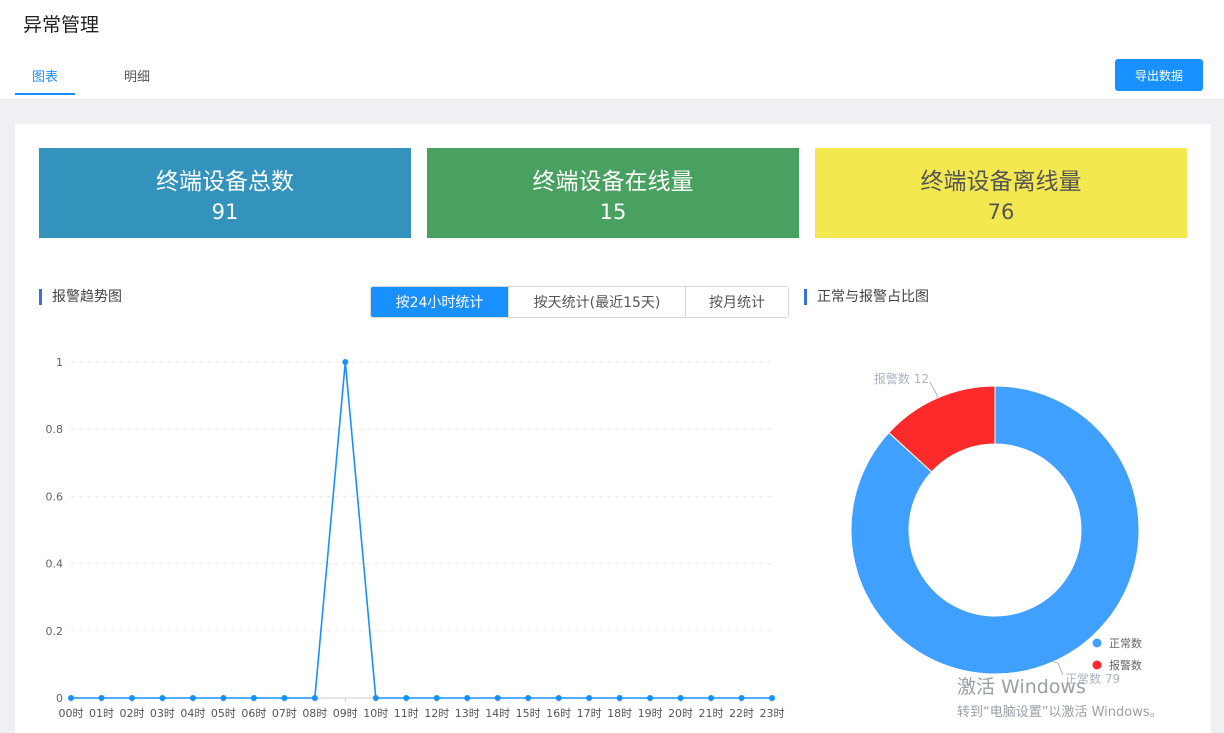  I want to click on windows-activation-watermark: 激活 Windows 转到“电脑设置”以激活 Windows。, so click(1060, 696).